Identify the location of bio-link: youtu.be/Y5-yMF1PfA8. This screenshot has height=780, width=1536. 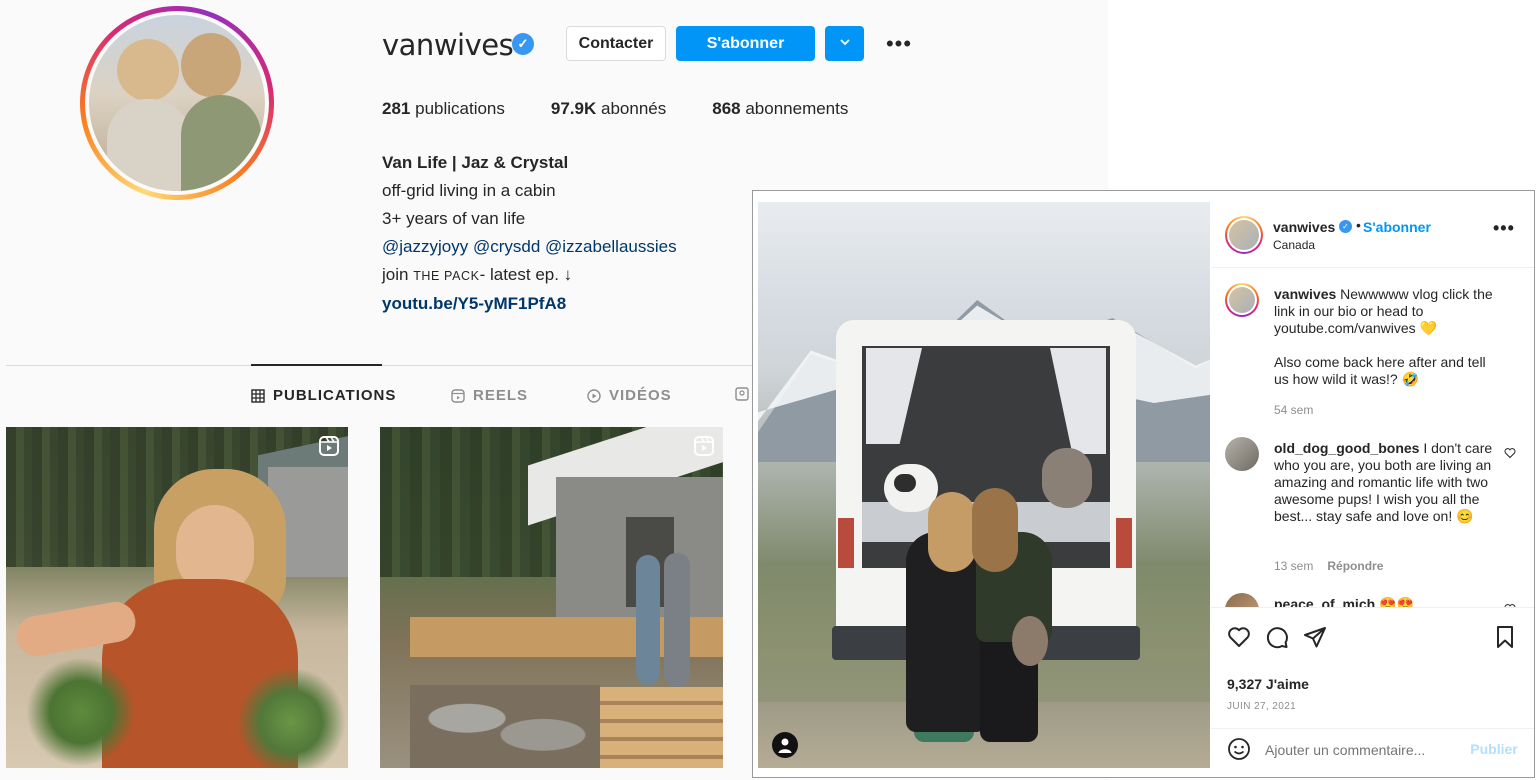
(529, 304).